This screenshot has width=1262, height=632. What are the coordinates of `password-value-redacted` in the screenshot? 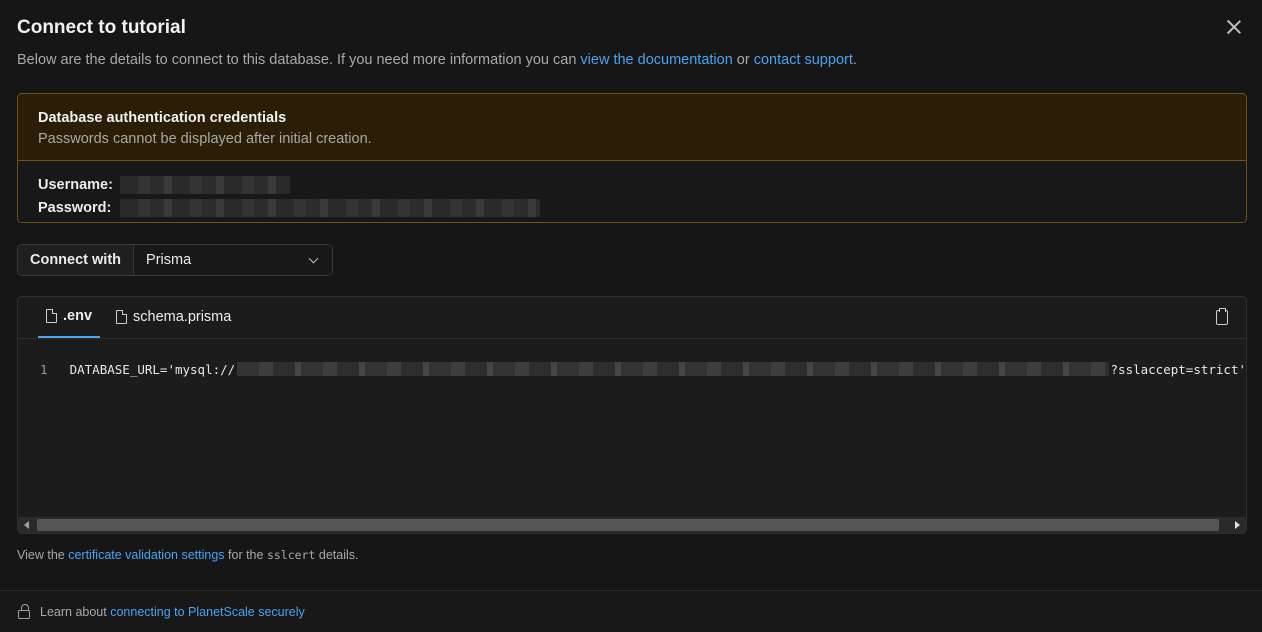 It's located at (330, 207).